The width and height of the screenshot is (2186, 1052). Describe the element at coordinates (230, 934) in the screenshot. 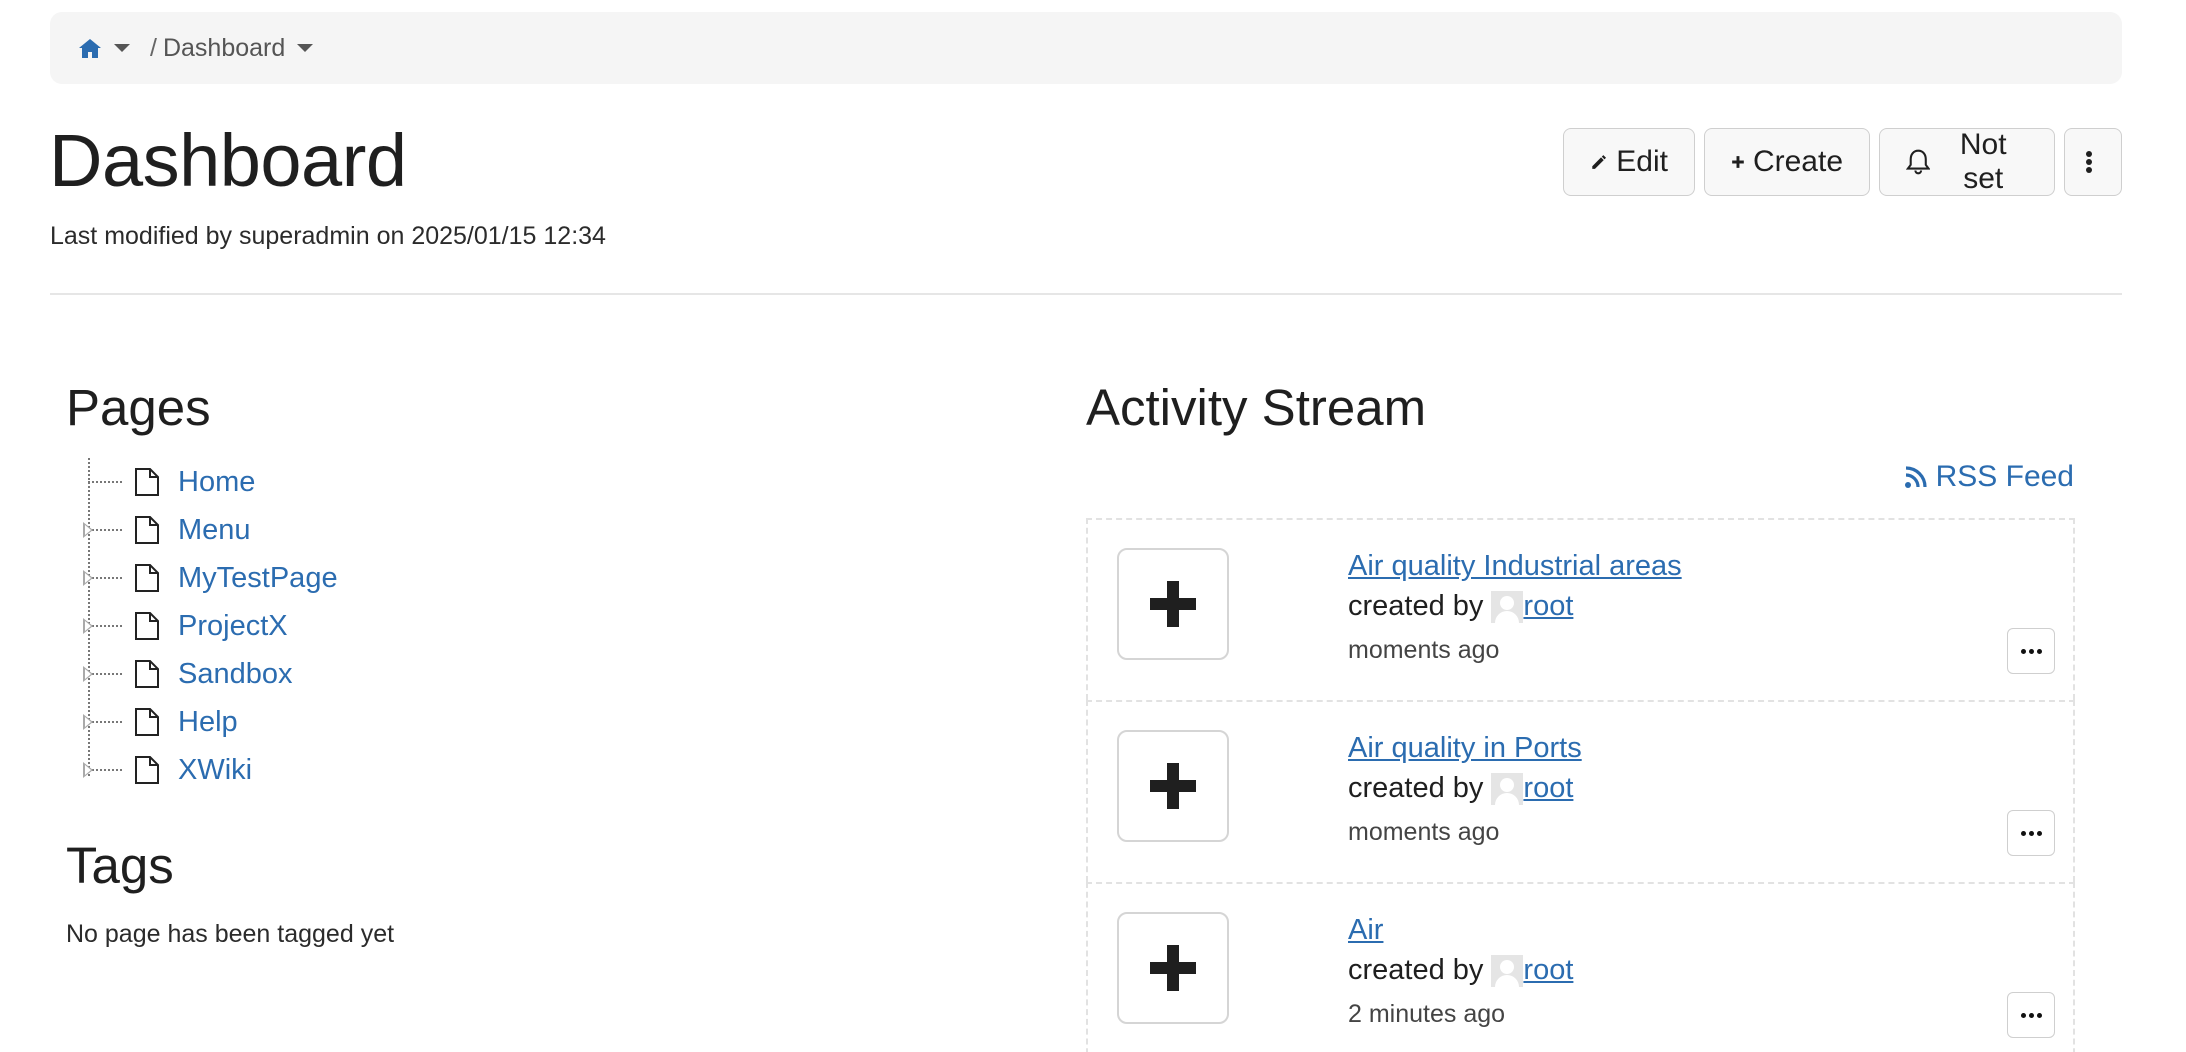

I see `no-tags-text: No page has been tagged yet` at that location.